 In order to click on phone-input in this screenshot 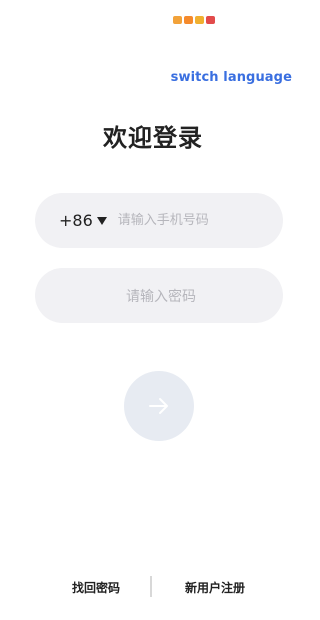, I will do `click(197, 220)`.